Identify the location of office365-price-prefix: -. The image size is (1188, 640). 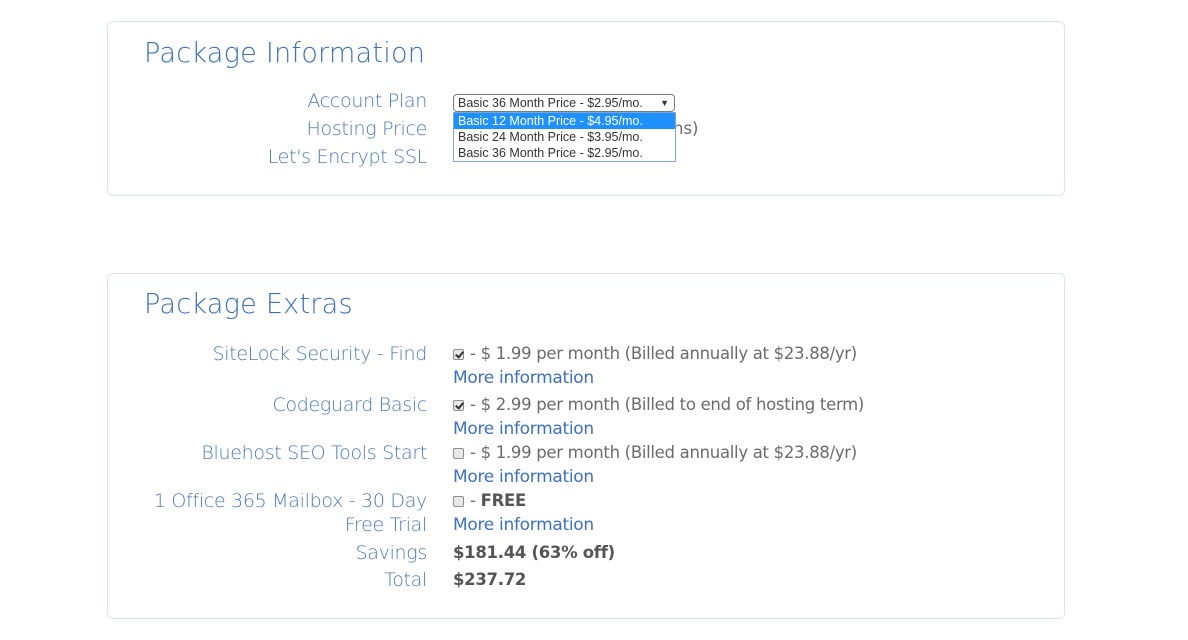
(475, 500).